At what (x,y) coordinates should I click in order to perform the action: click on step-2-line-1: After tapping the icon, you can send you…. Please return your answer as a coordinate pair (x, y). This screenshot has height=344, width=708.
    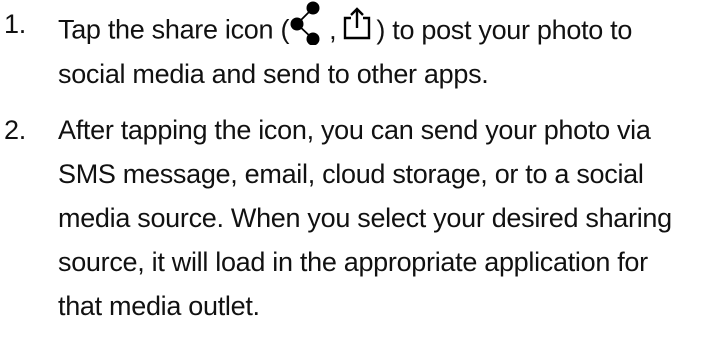
    Looking at the image, I should click on (354, 130).